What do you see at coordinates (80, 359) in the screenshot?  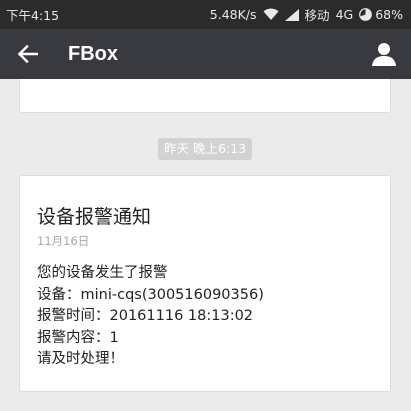 I see `message-line: 请及时处理！` at bounding box center [80, 359].